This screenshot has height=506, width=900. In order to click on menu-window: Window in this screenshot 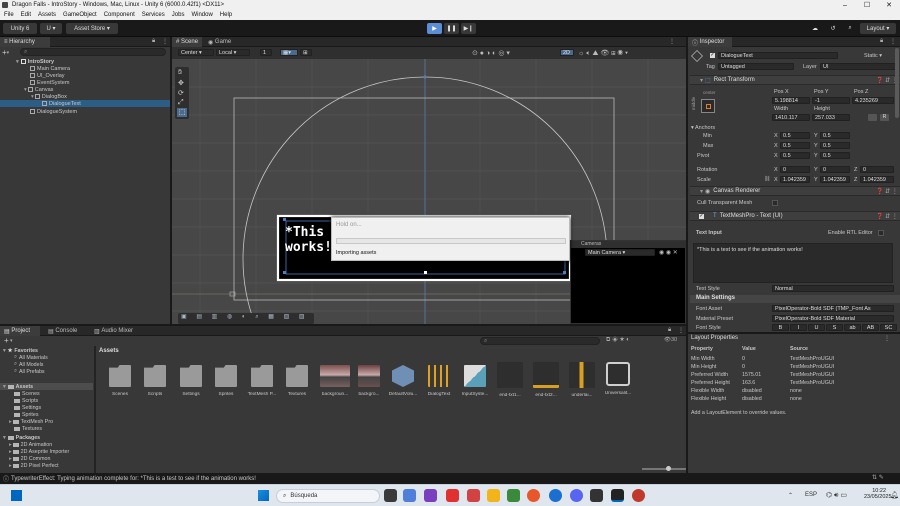, I will do `click(201, 15)`.